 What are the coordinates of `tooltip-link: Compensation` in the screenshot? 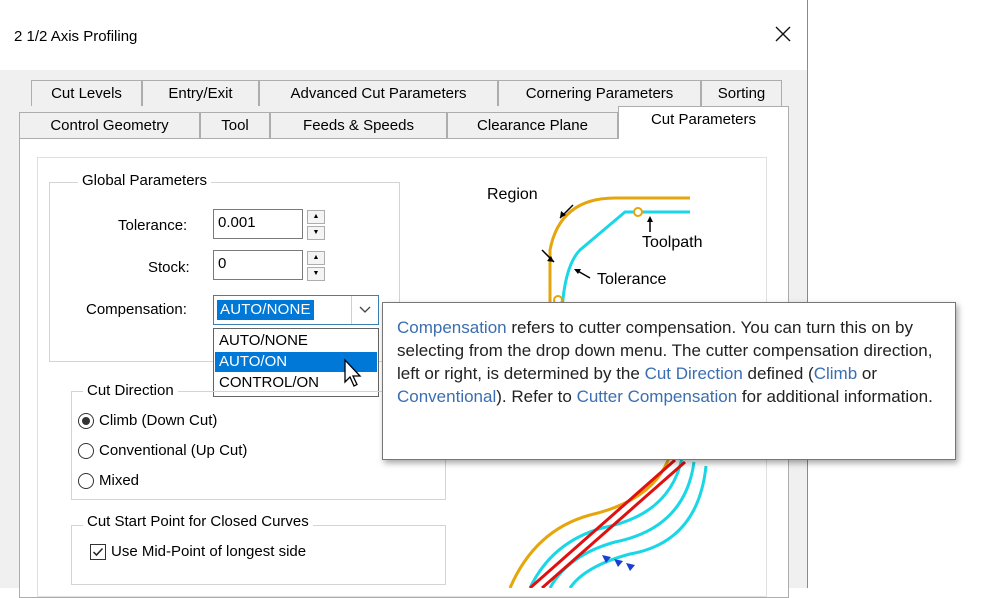 It's located at (452, 327).